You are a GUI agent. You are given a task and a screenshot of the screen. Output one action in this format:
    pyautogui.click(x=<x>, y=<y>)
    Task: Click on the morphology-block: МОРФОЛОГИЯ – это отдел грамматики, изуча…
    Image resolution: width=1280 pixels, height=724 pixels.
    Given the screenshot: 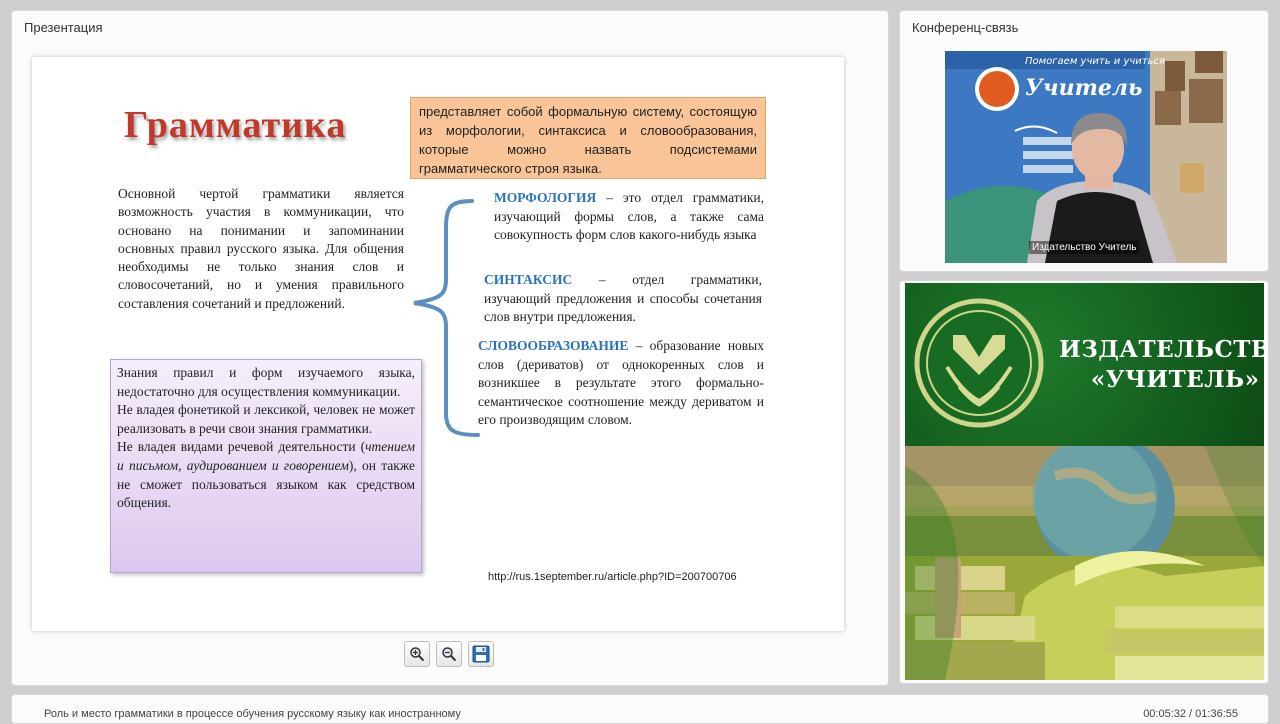 What is the action you would take?
    pyautogui.click(x=629, y=217)
    